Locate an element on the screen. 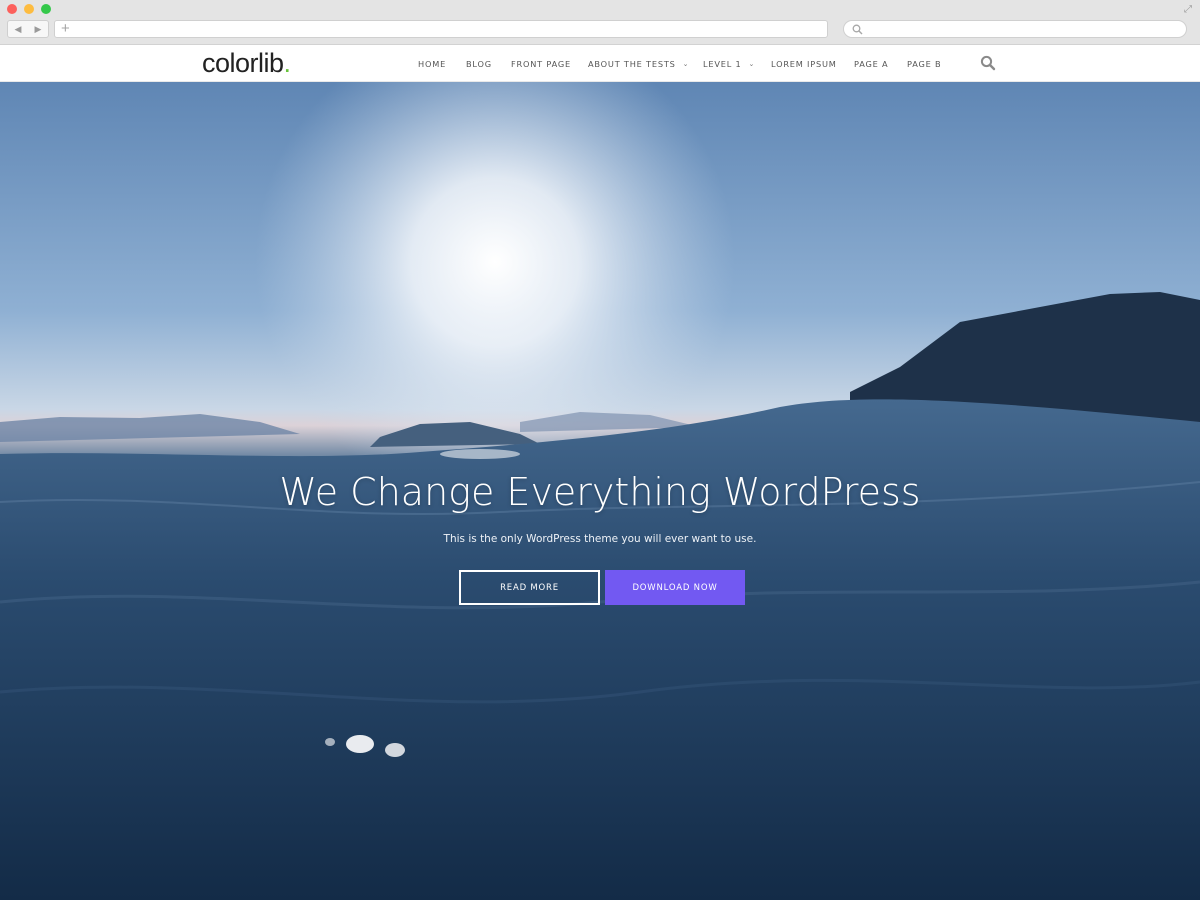 The height and width of the screenshot is (900, 1200). menu-item-blog: Blog is located at coordinates (479, 64).